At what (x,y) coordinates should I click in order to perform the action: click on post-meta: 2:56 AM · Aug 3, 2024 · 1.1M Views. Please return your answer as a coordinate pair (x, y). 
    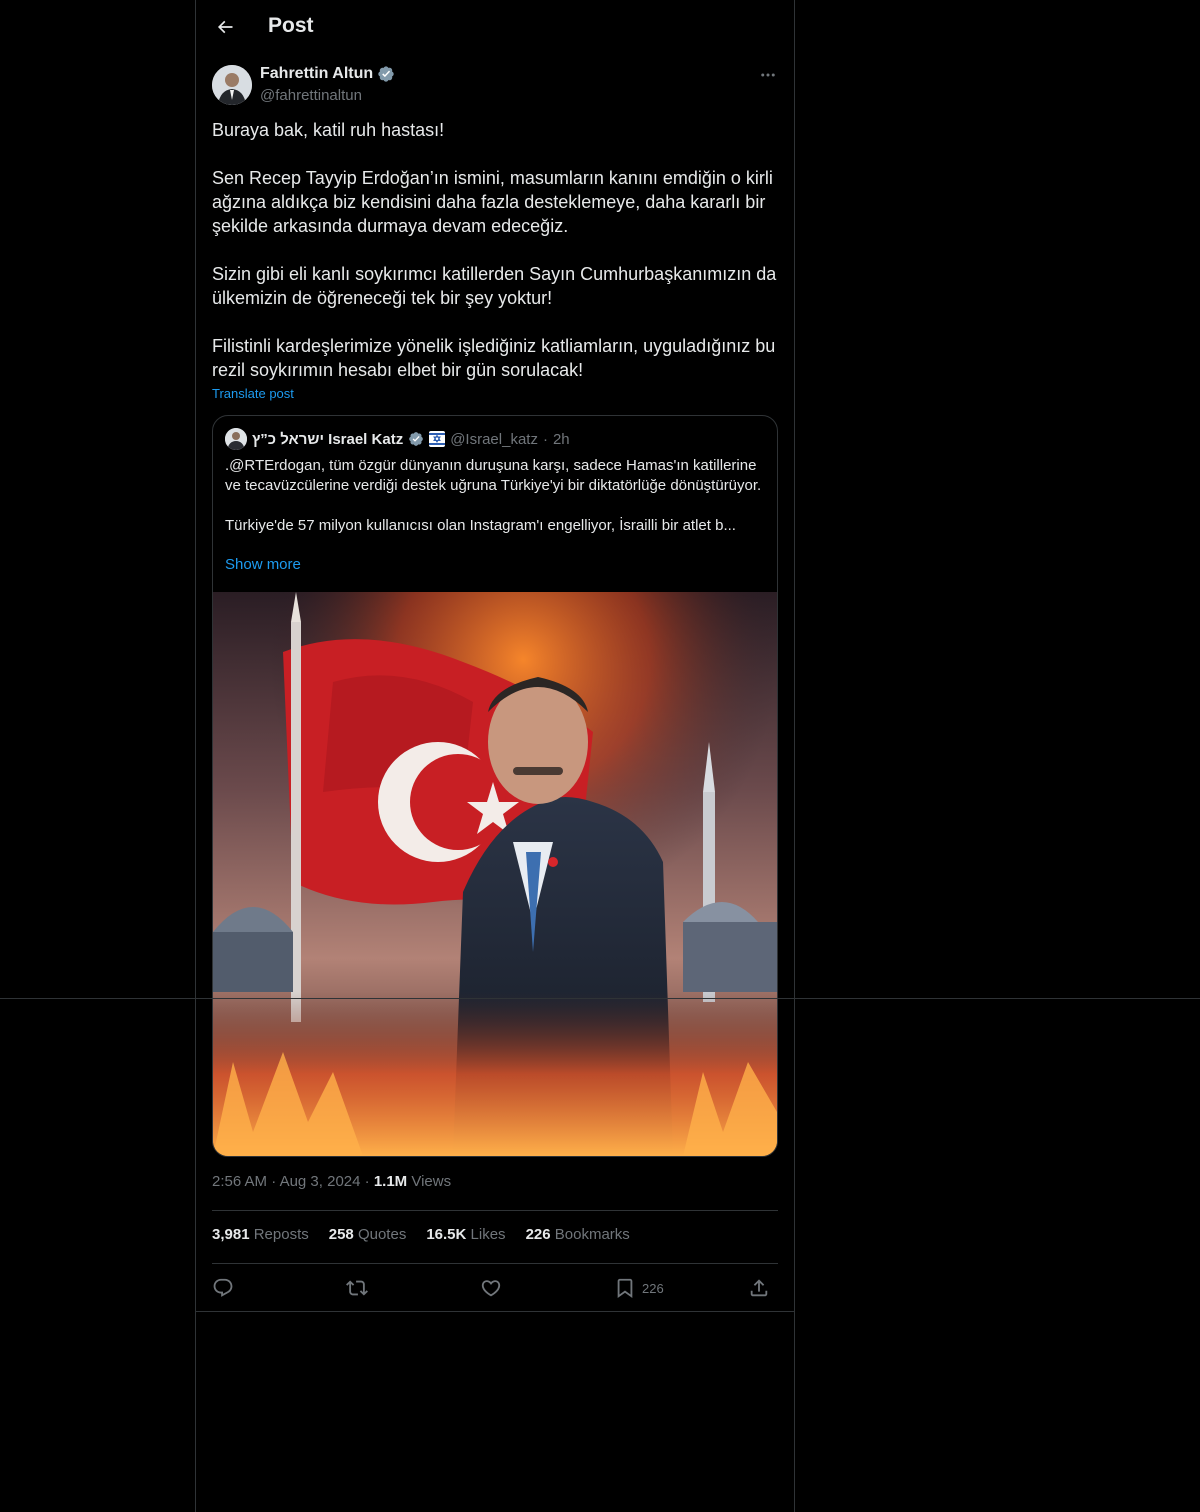
    Looking at the image, I should click on (331, 1181).